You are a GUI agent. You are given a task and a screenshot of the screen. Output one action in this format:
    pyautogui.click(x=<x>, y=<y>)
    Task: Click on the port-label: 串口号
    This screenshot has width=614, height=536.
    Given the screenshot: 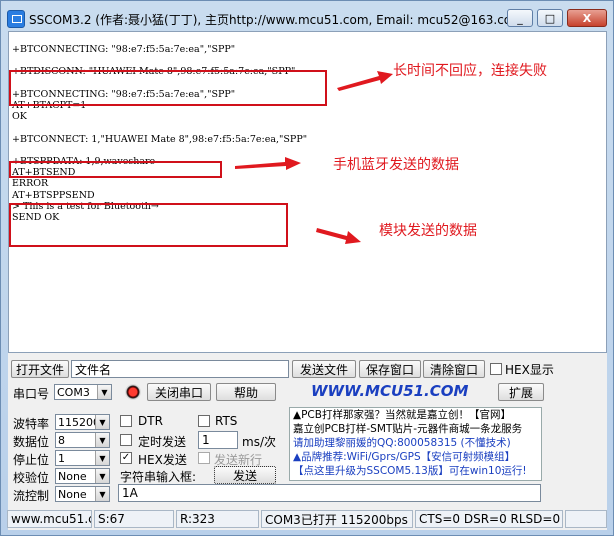 What is the action you would take?
    pyautogui.click(x=31, y=394)
    